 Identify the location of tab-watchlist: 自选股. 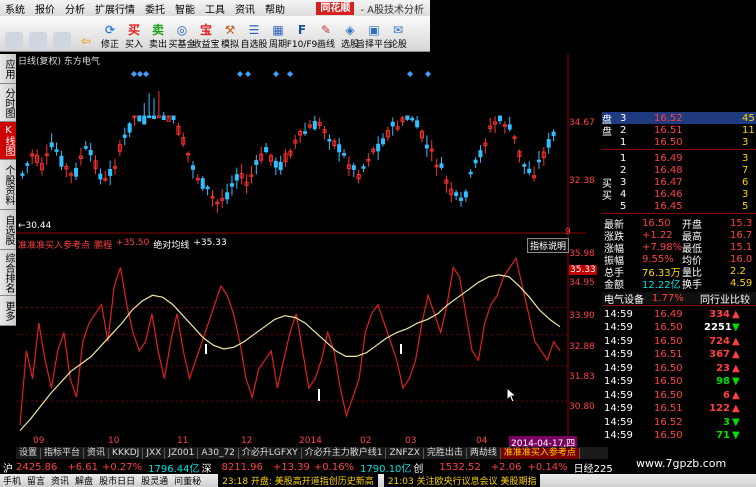
(8, 230).